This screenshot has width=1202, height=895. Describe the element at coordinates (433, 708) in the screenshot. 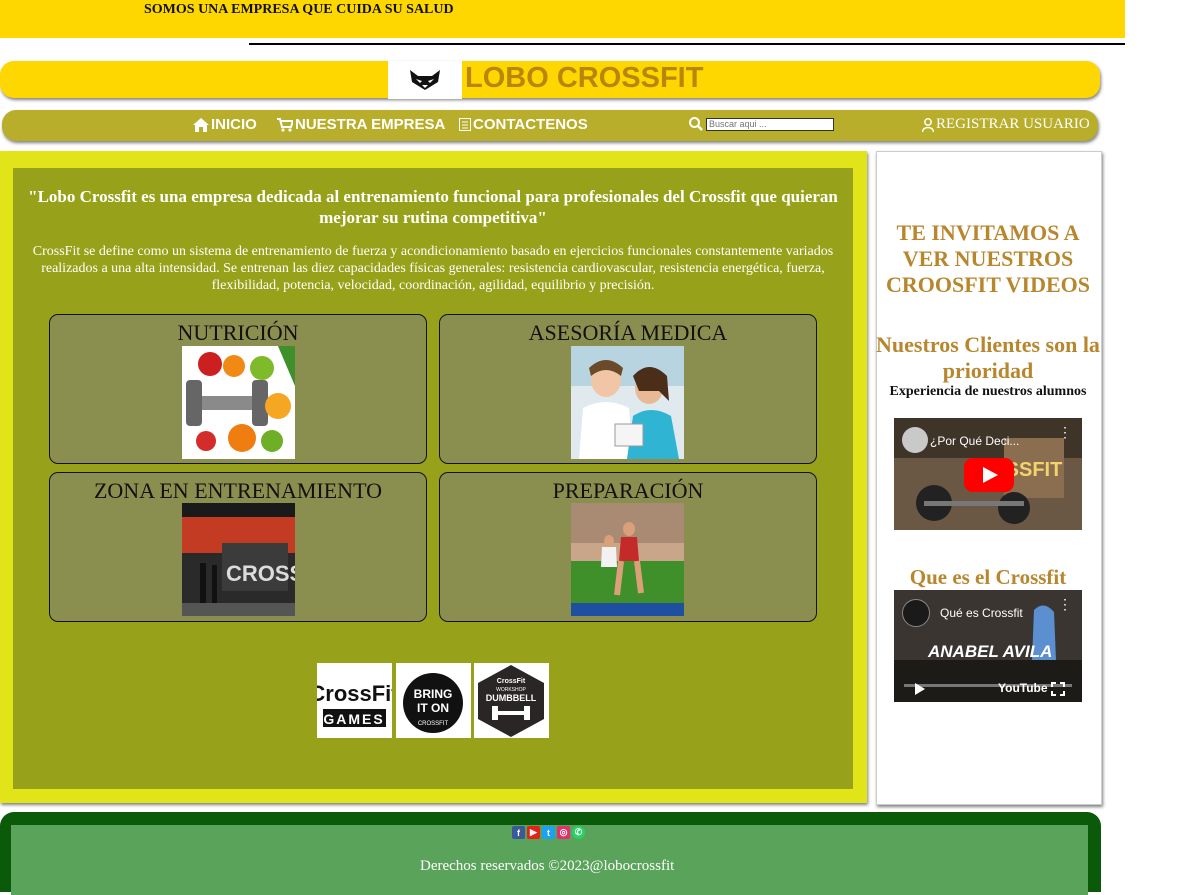

I see `partner-text: IT ON` at that location.